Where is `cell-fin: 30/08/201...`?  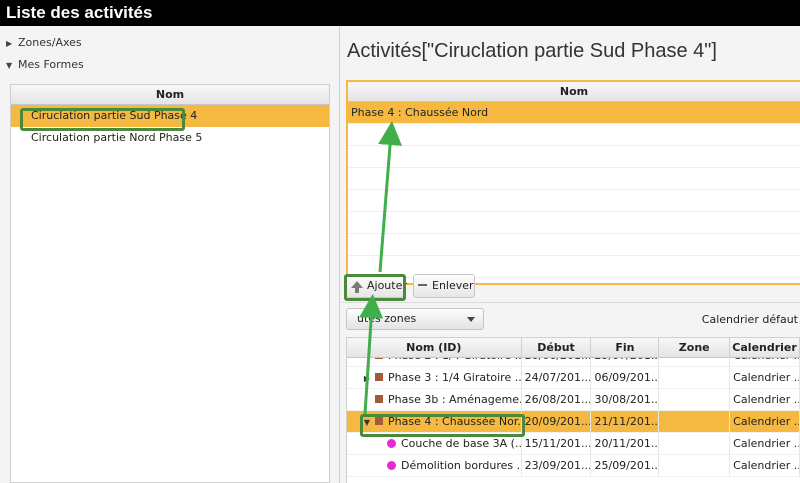
cell-fin: 30/08/201... is located at coordinates (625, 399).